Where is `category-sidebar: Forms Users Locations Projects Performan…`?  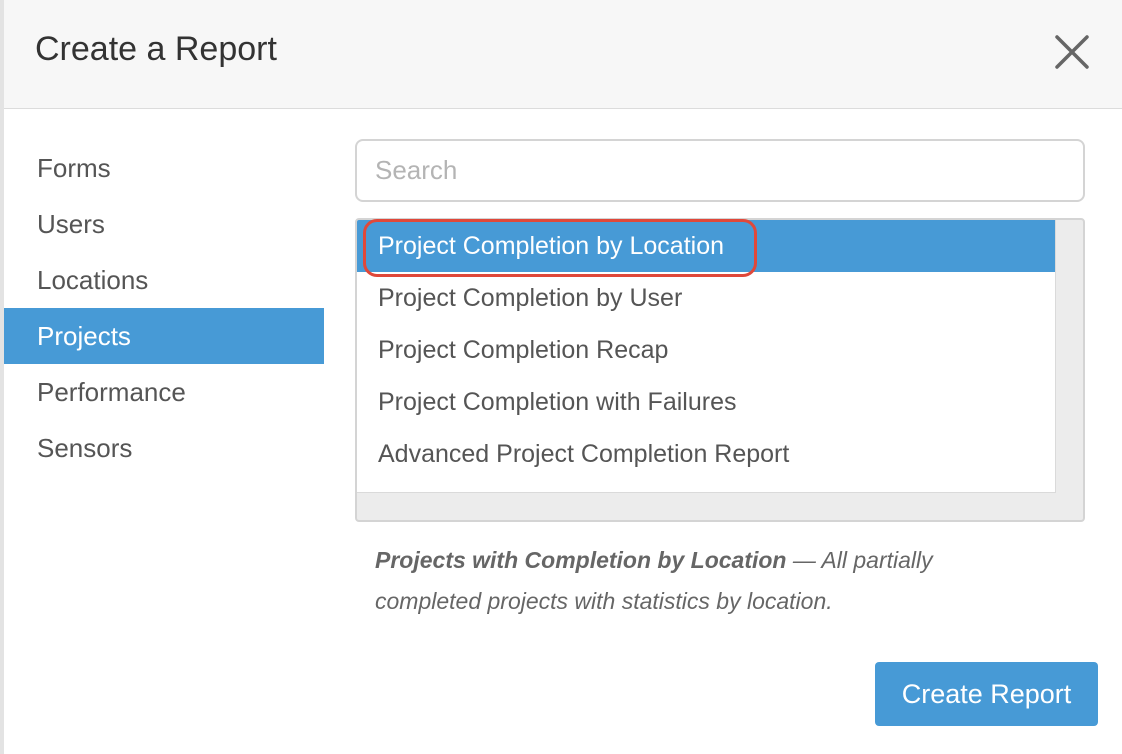
category-sidebar: Forms Users Locations Projects Performan… is located at coordinates (164, 308).